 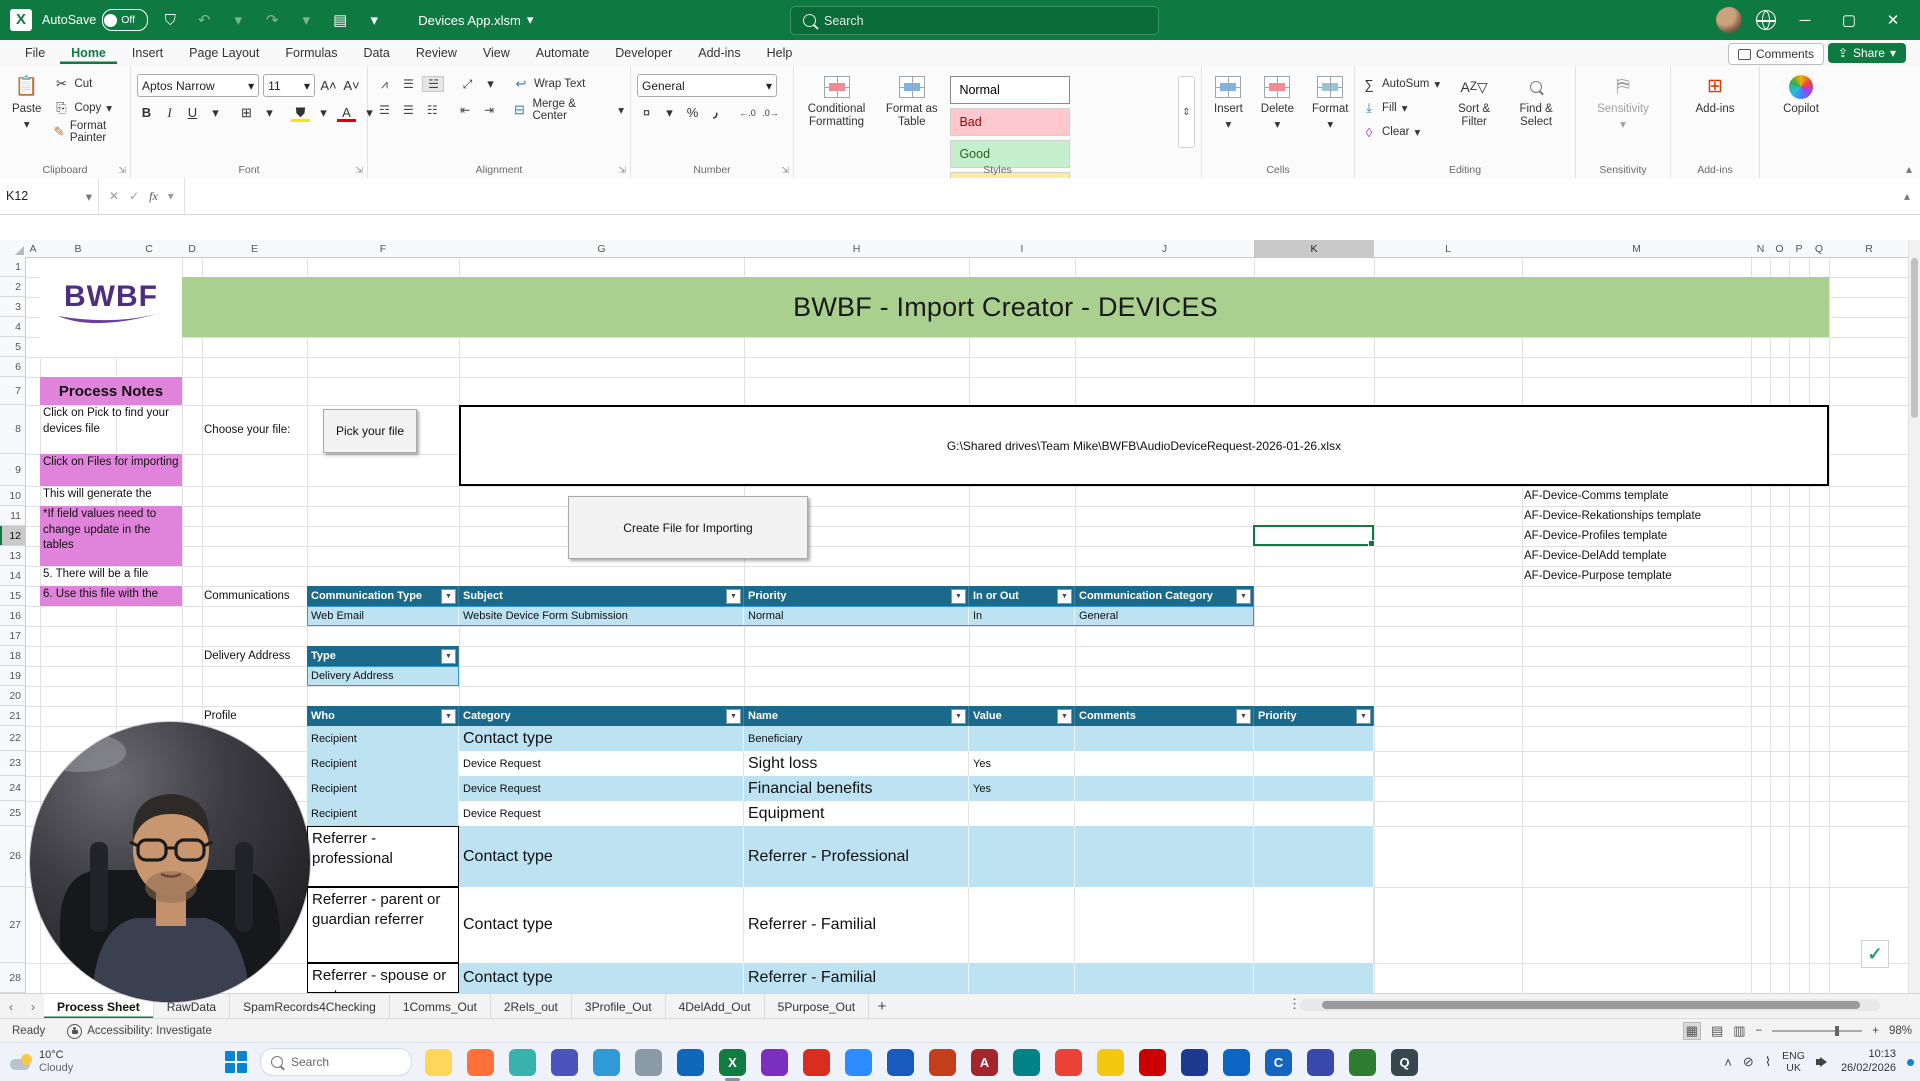 I want to click on align-center-icon: ☰, so click(x=408, y=110).